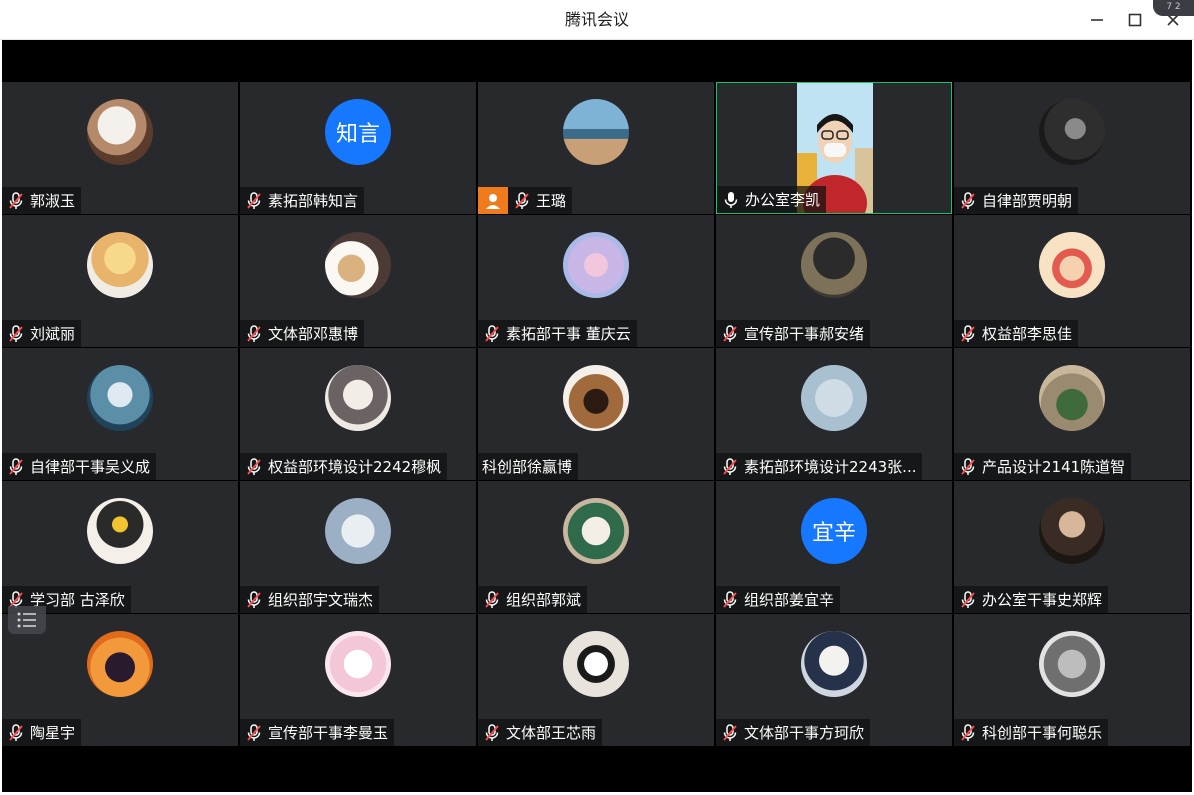 This screenshot has width=1194, height=795. What do you see at coordinates (53, 201) in the screenshot?
I see `participant-name: 郭淑玉` at bounding box center [53, 201].